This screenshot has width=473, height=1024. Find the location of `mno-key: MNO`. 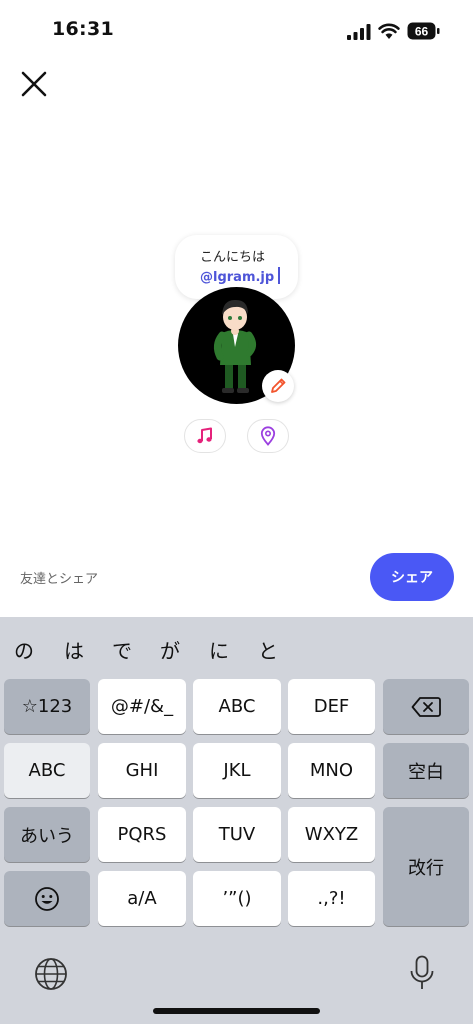

mno-key: MNO is located at coordinates (331, 770).